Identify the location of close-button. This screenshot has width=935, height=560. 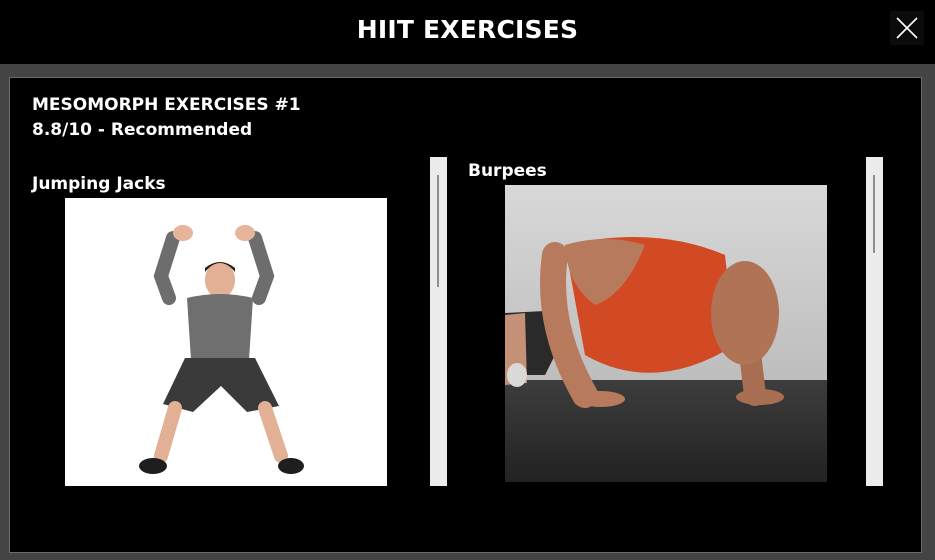
(907, 28).